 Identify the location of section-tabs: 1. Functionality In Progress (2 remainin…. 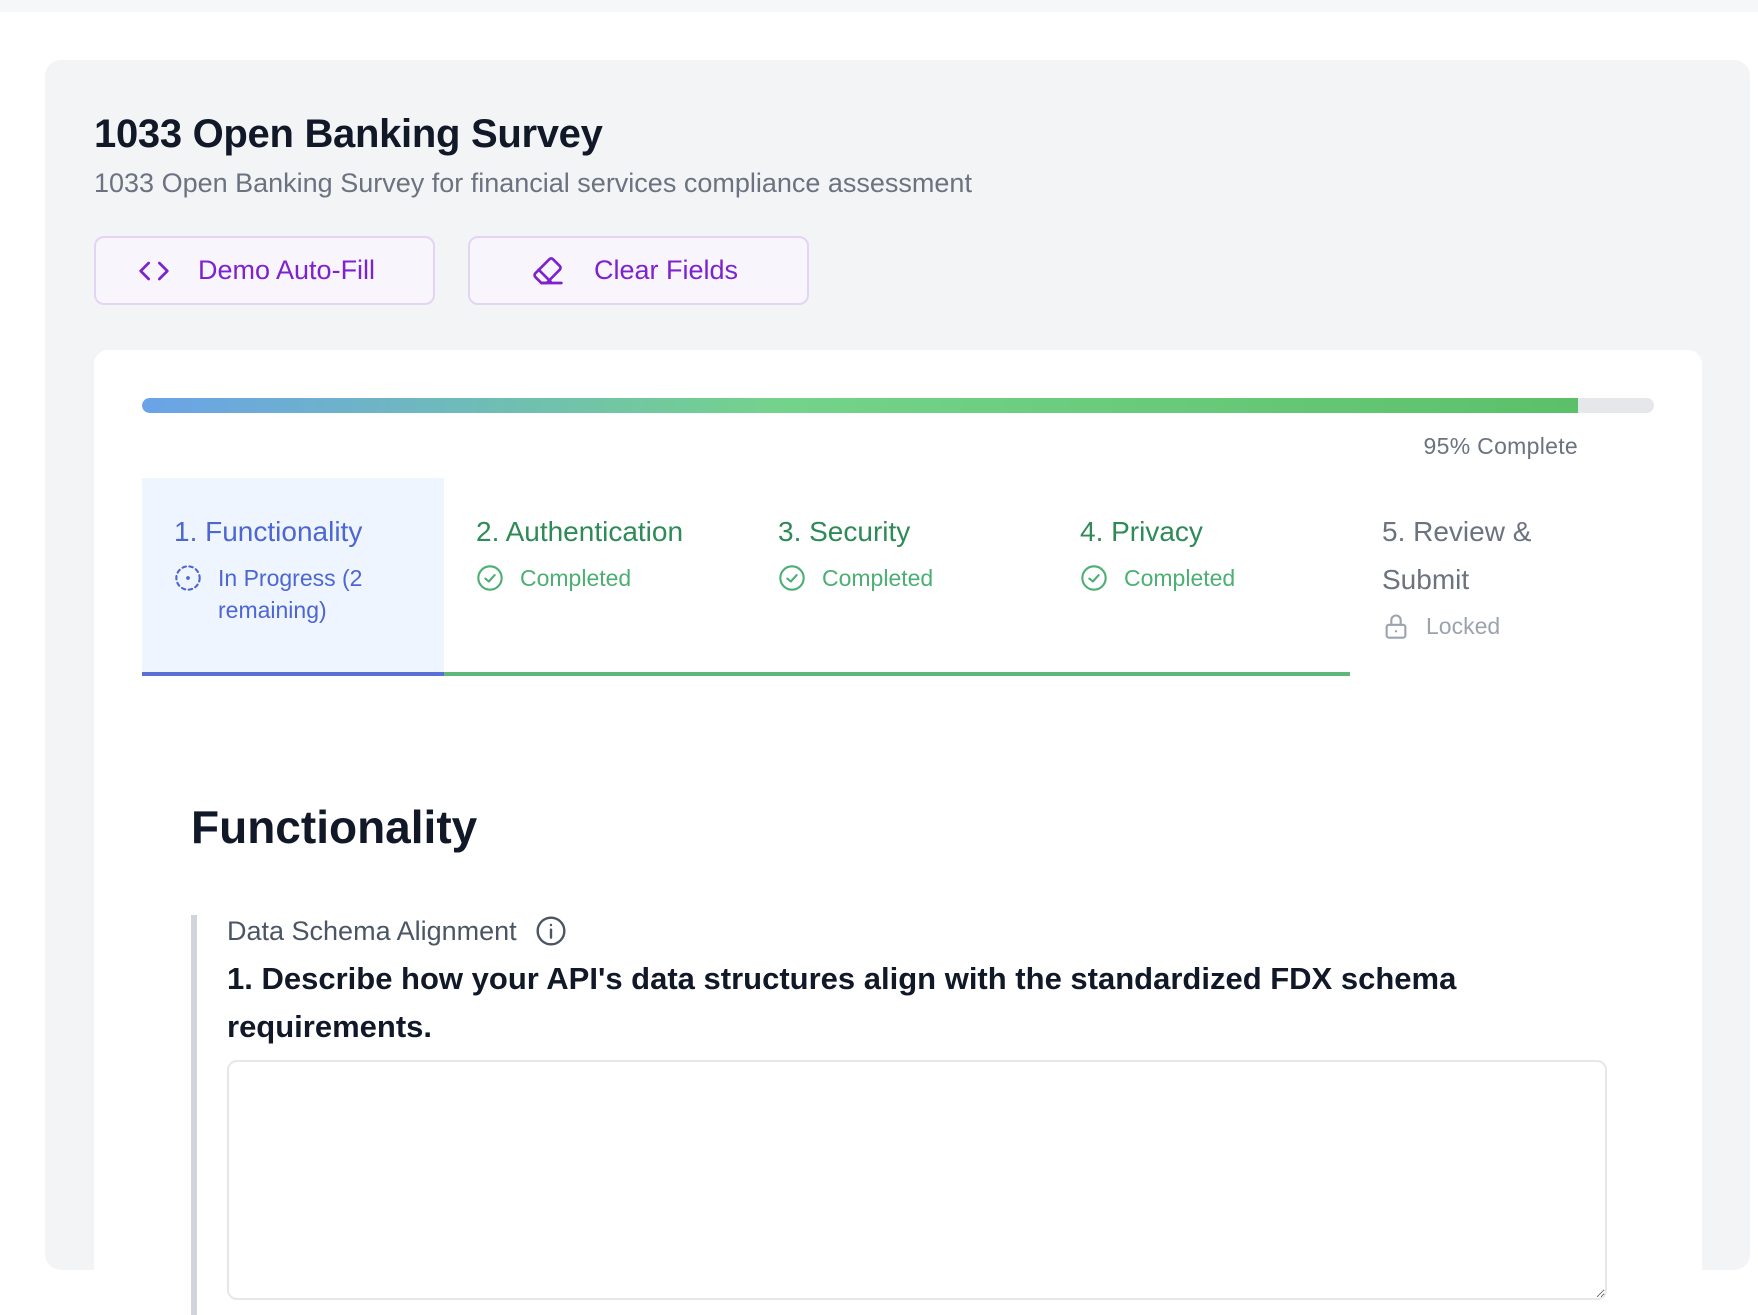
(898, 577).